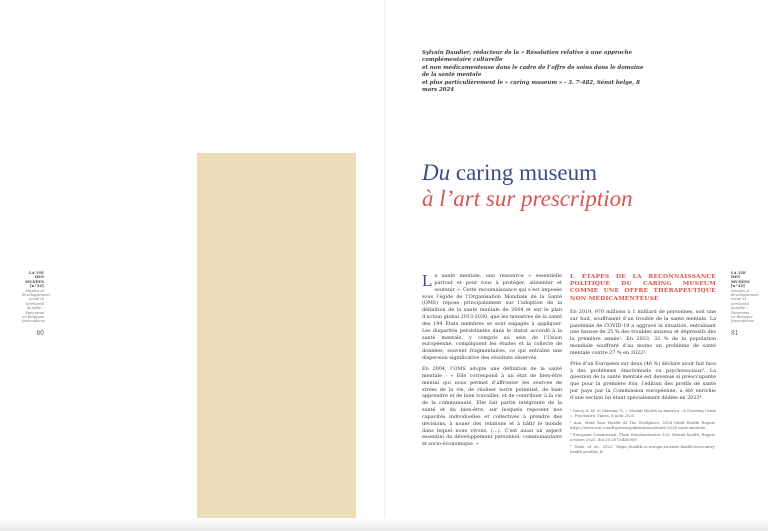  I want to click on drop-cap: L, so click(427, 280).